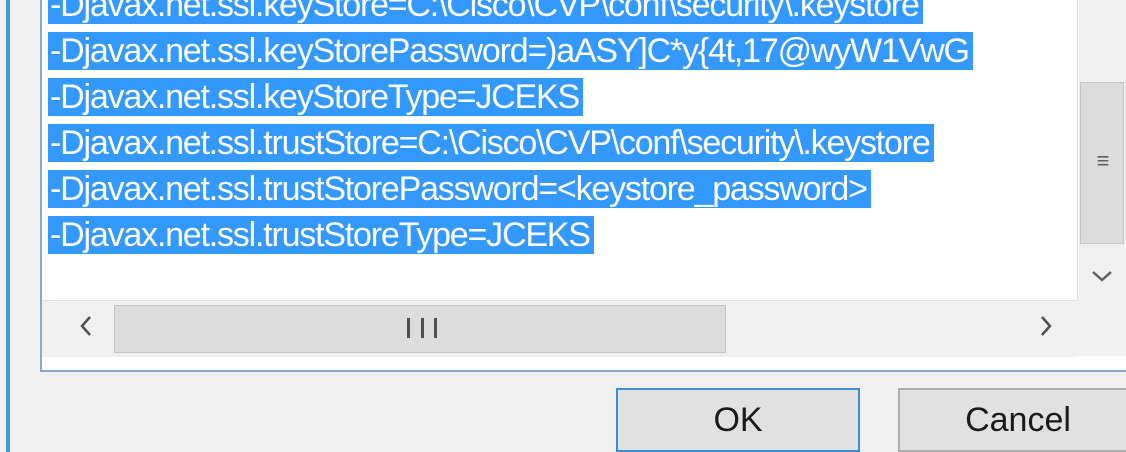  I want to click on chevron-left-icon, so click(86, 329).